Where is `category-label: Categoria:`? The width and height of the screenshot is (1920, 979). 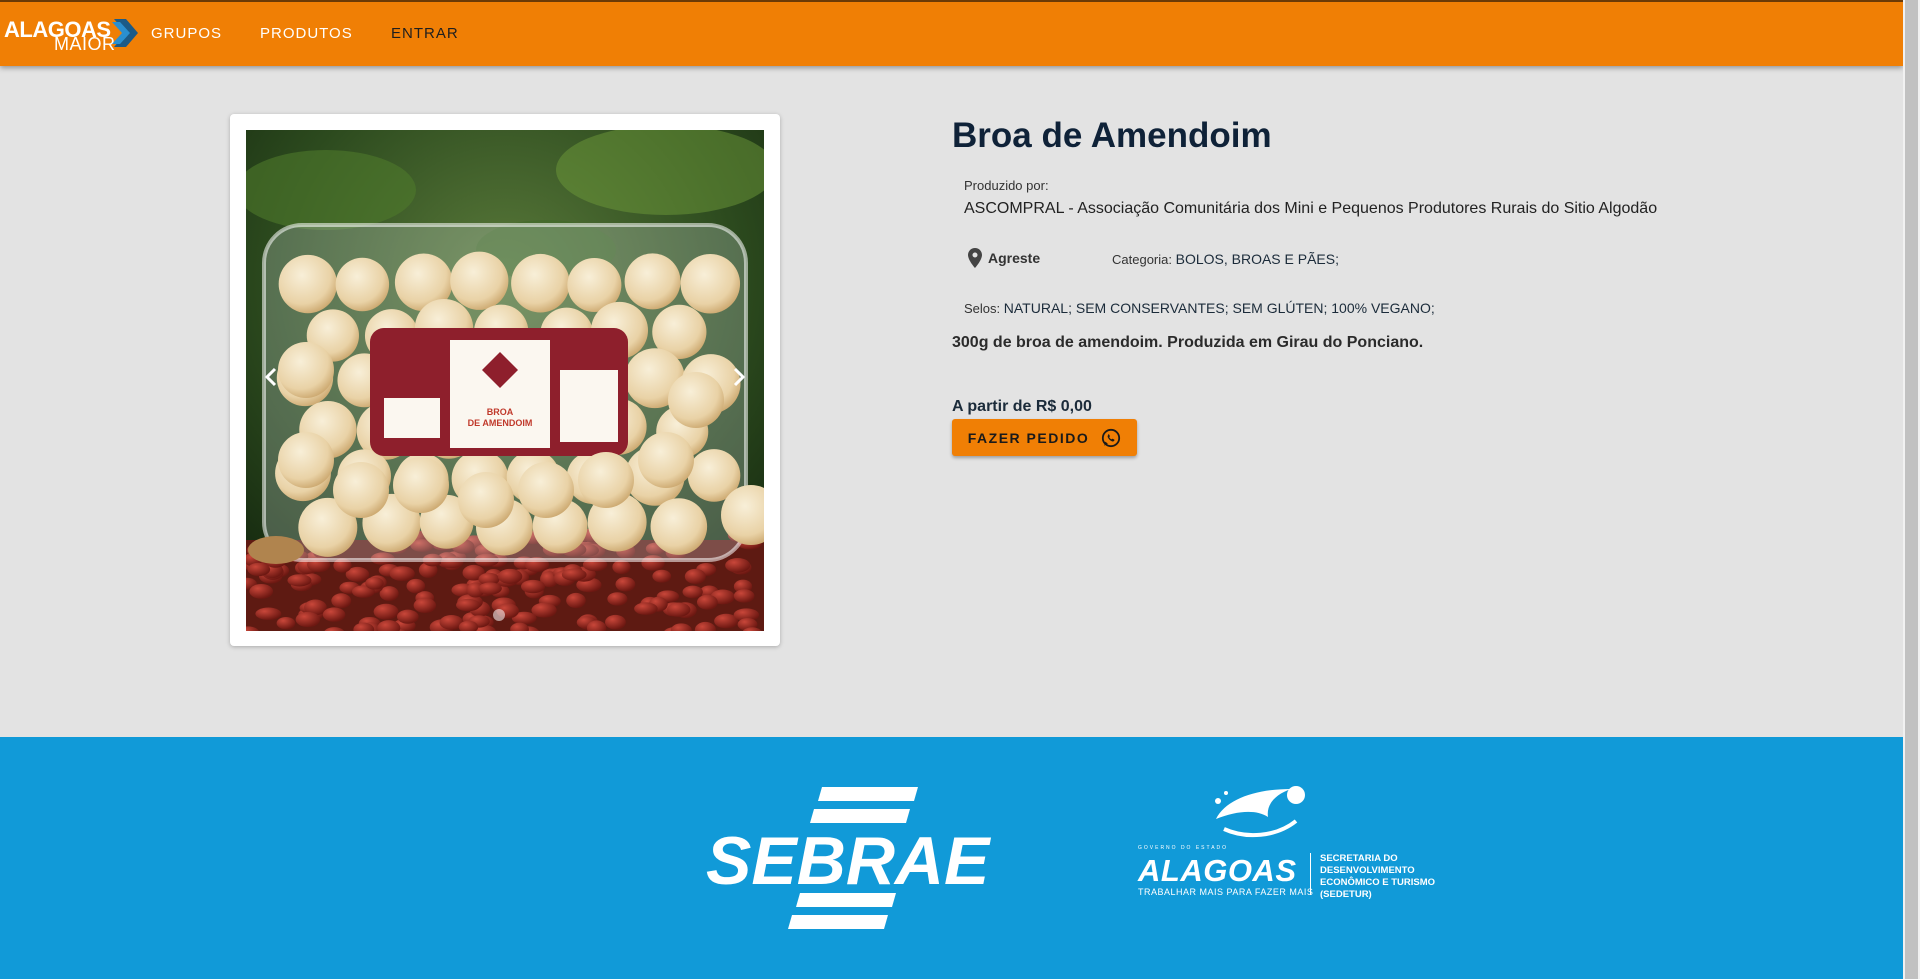 category-label: Categoria: is located at coordinates (1142, 259).